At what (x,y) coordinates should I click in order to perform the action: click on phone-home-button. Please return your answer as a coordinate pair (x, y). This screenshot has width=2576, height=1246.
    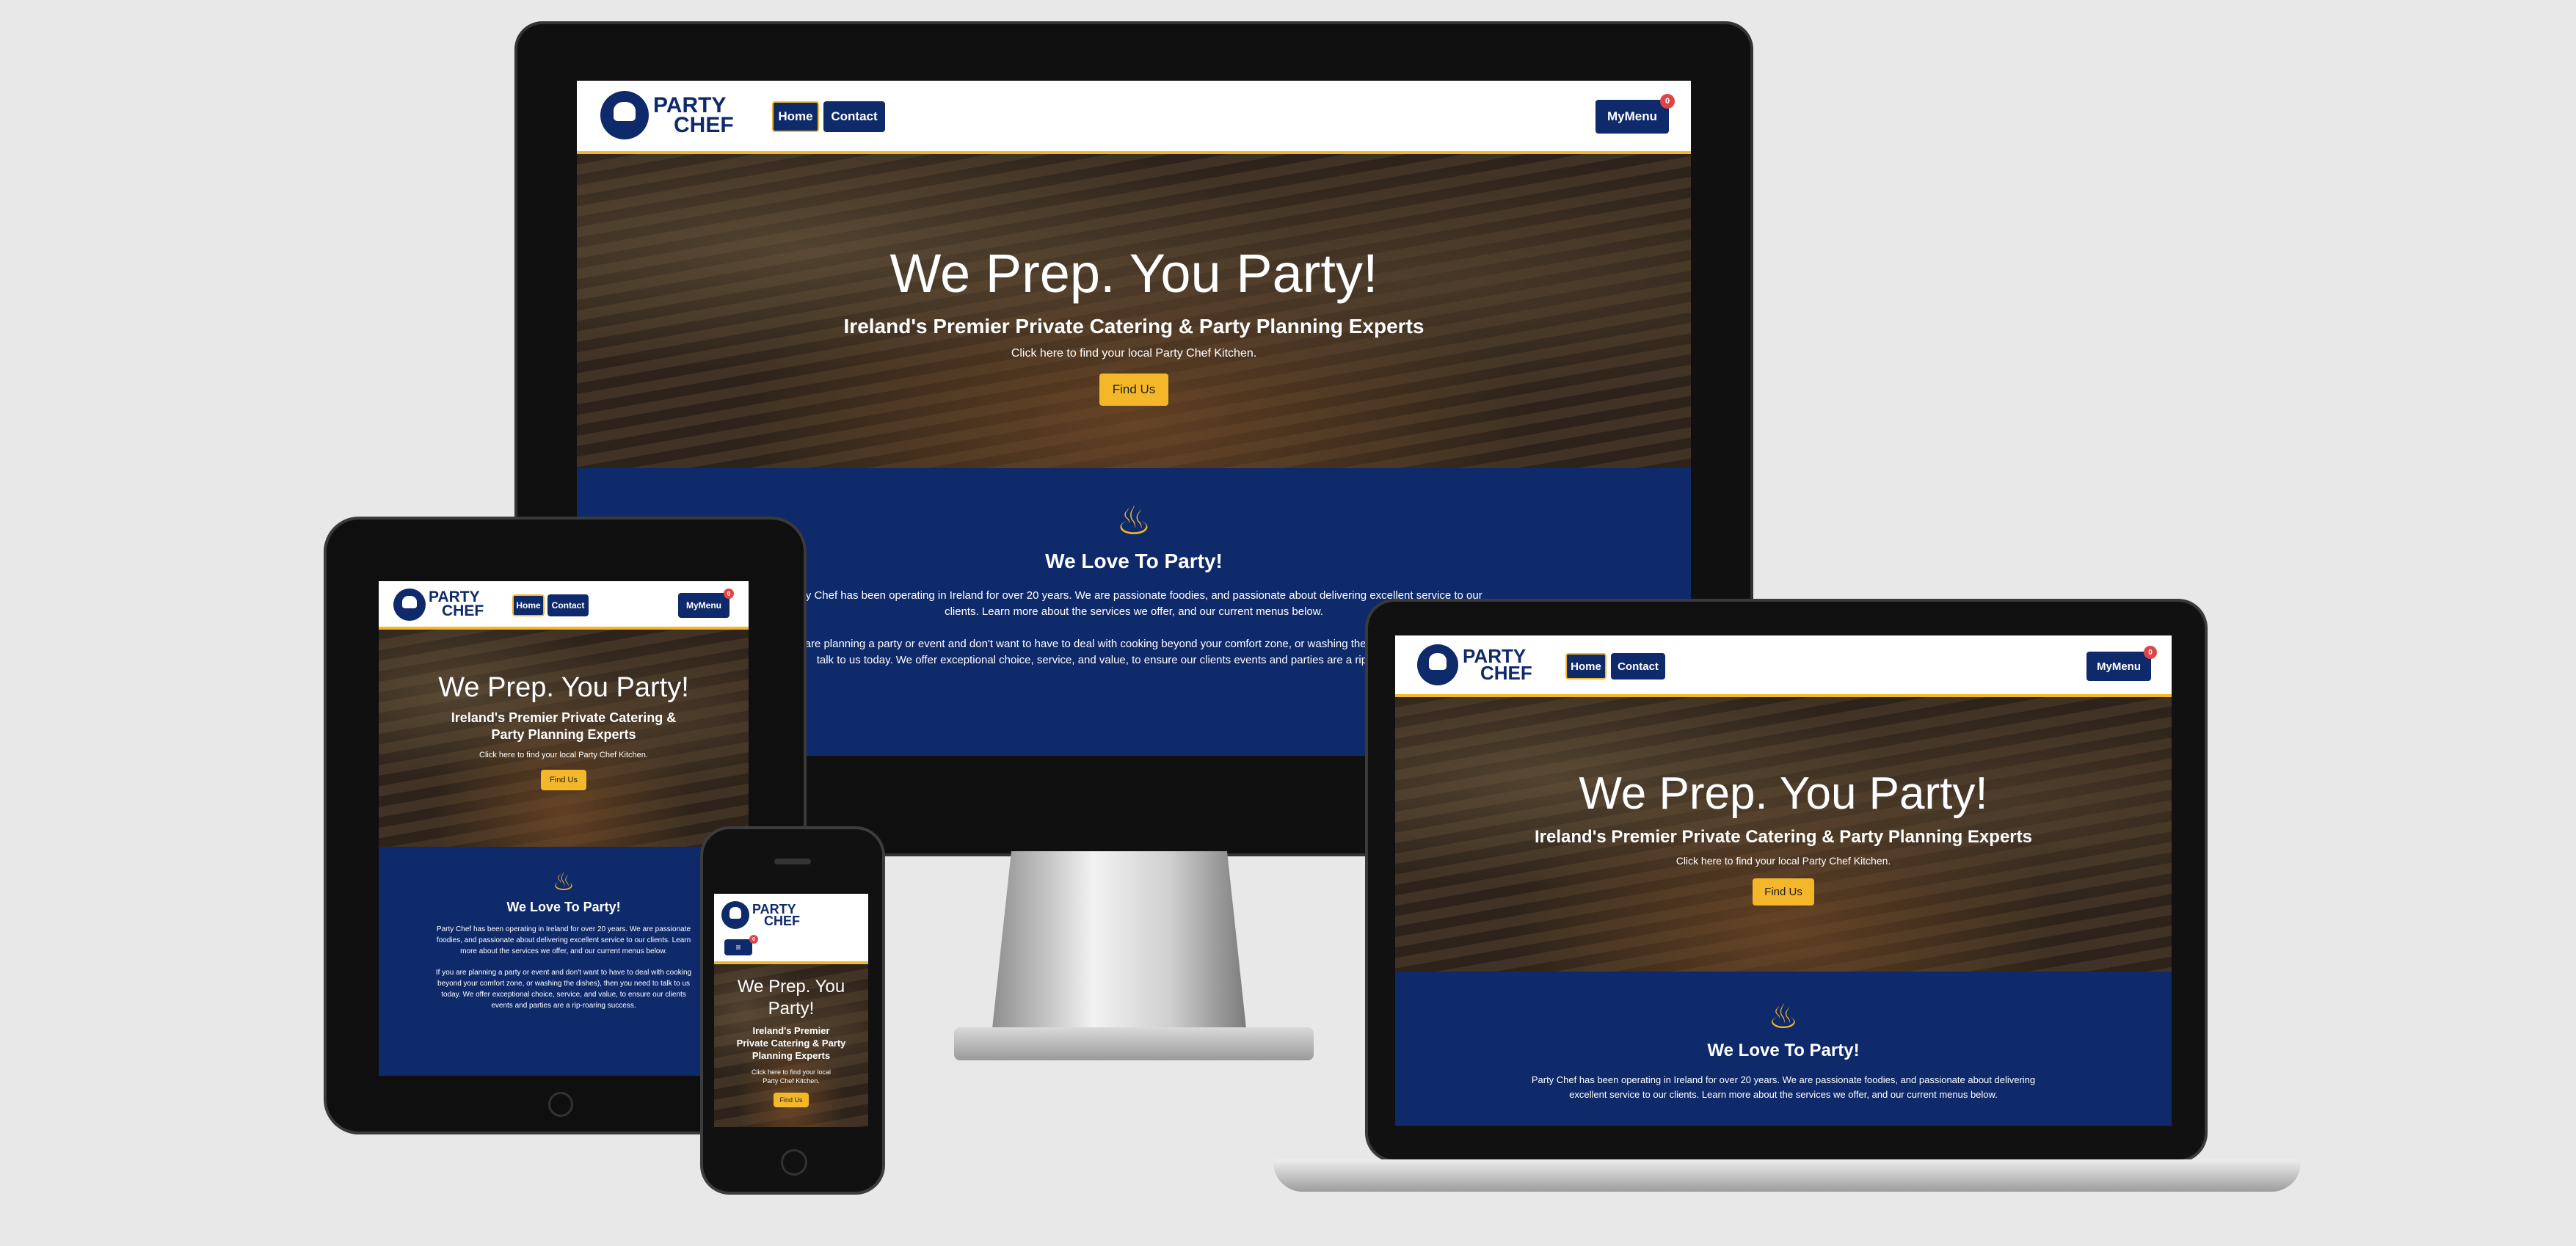
    Looking at the image, I should click on (794, 1162).